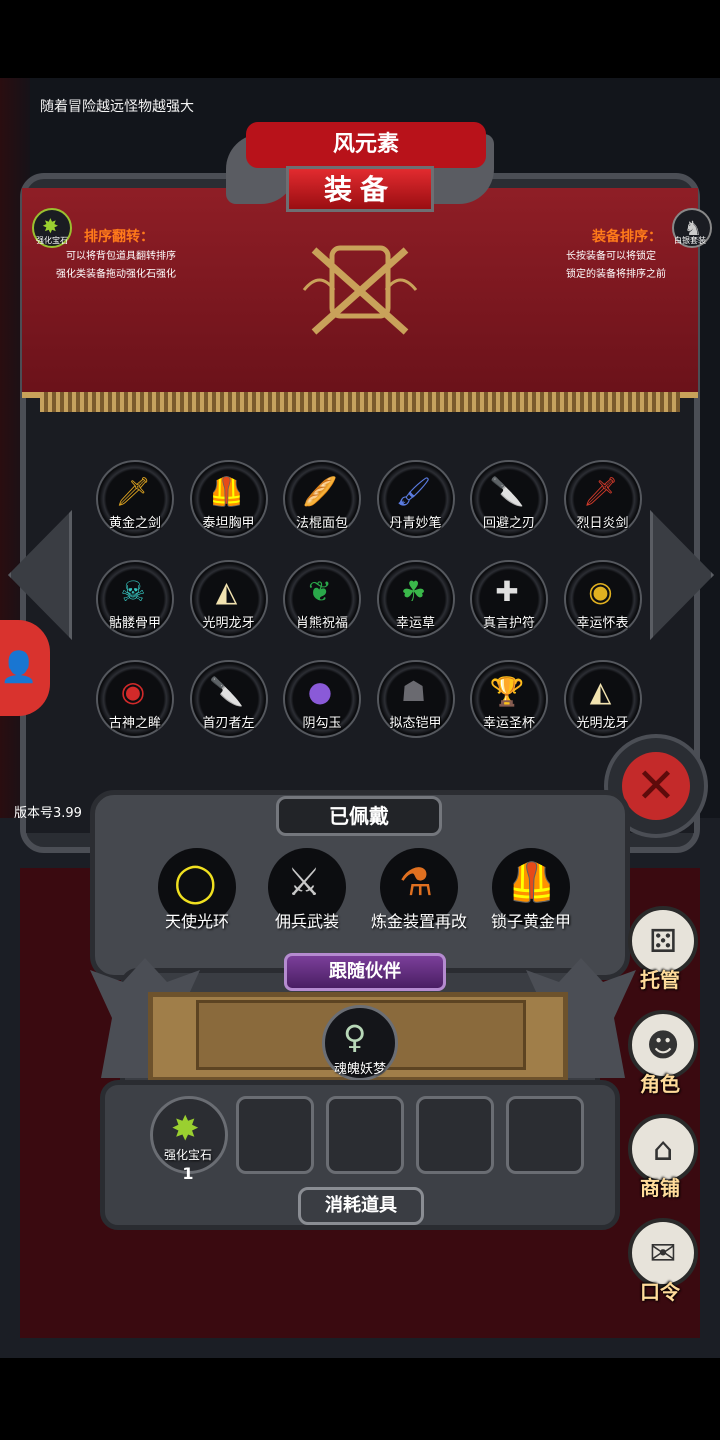 This screenshot has width=720, height=1440. What do you see at coordinates (366, 145) in the screenshot?
I see `element-label: 风元素` at bounding box center [366, 145].